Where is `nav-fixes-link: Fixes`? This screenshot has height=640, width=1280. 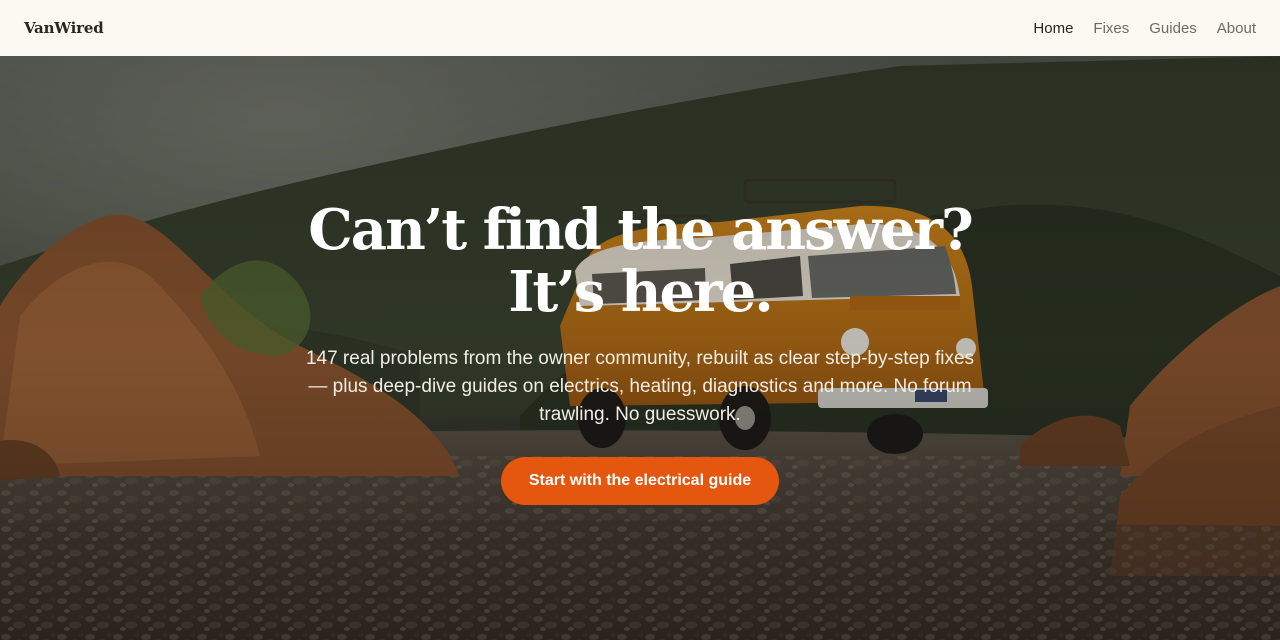
nav-fixes-link: Fixes is located at coordinates (1111, 28).